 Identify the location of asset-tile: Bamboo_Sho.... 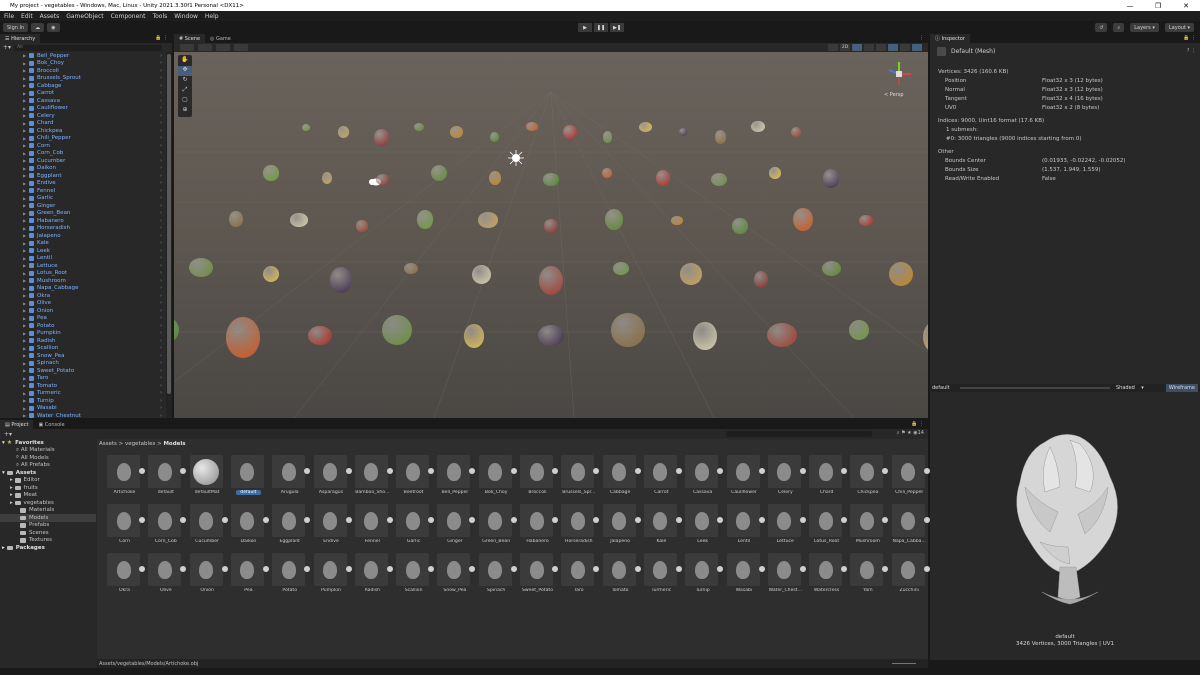
(372, 477).